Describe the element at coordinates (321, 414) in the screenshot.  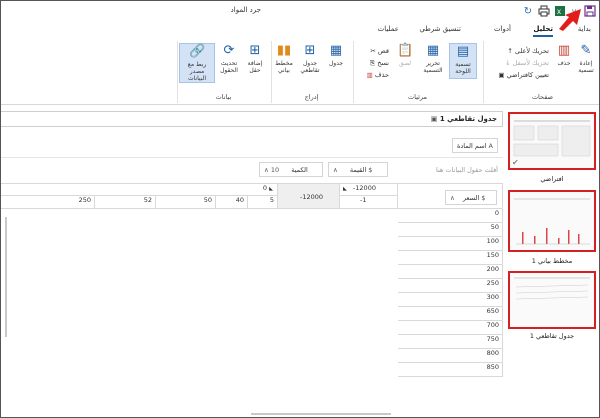
I see `horizontal-scrollbar` at that location.